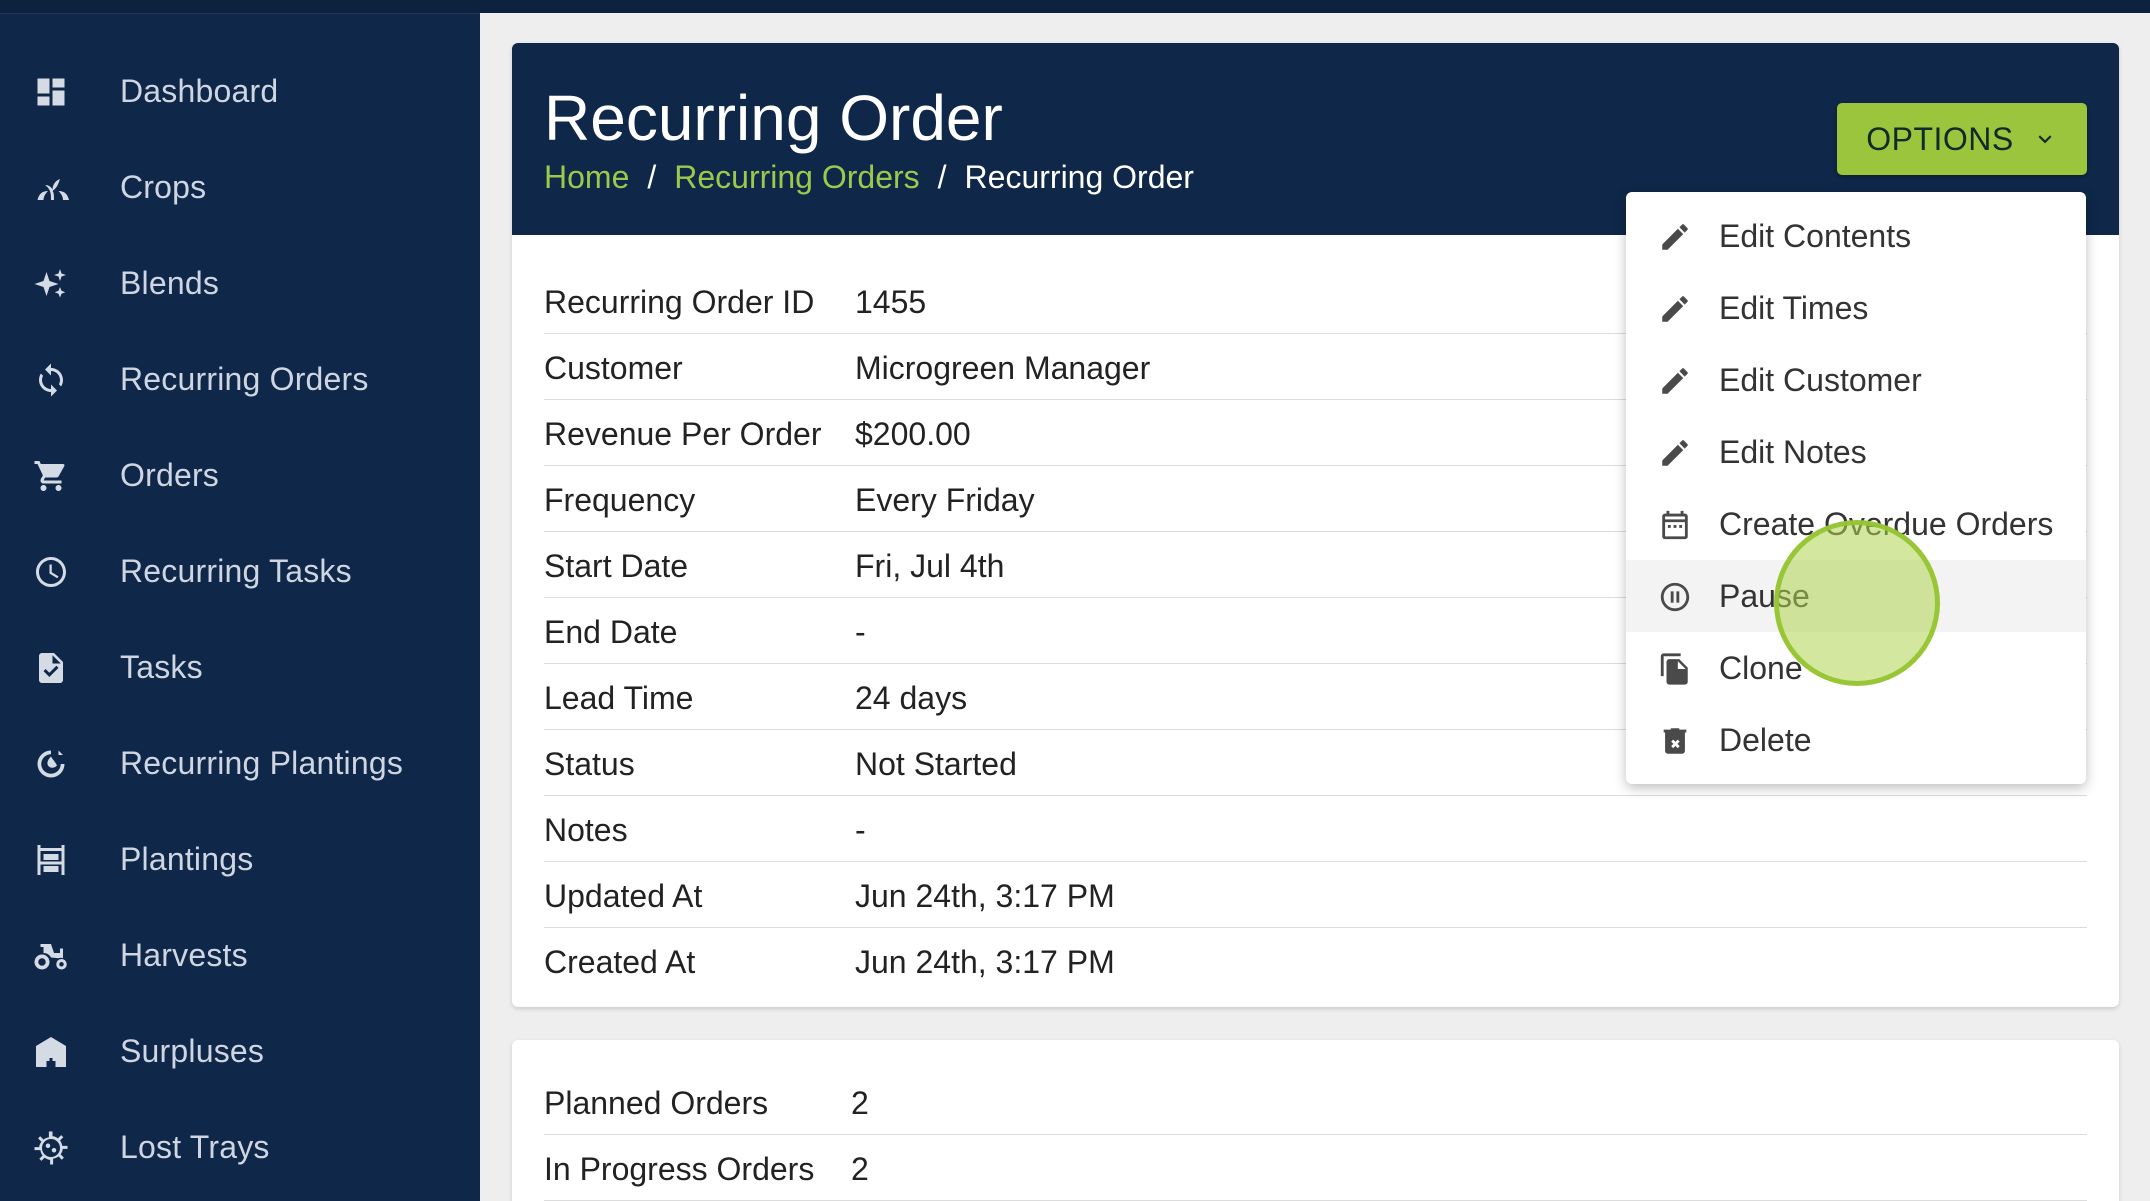 This screenshot has height=1201, width=2150. Describe the element at coordinates (1315, 1168) in the screenshot. I see `summary-row-in-progress-orders: In Progress Orders 2` at that location.